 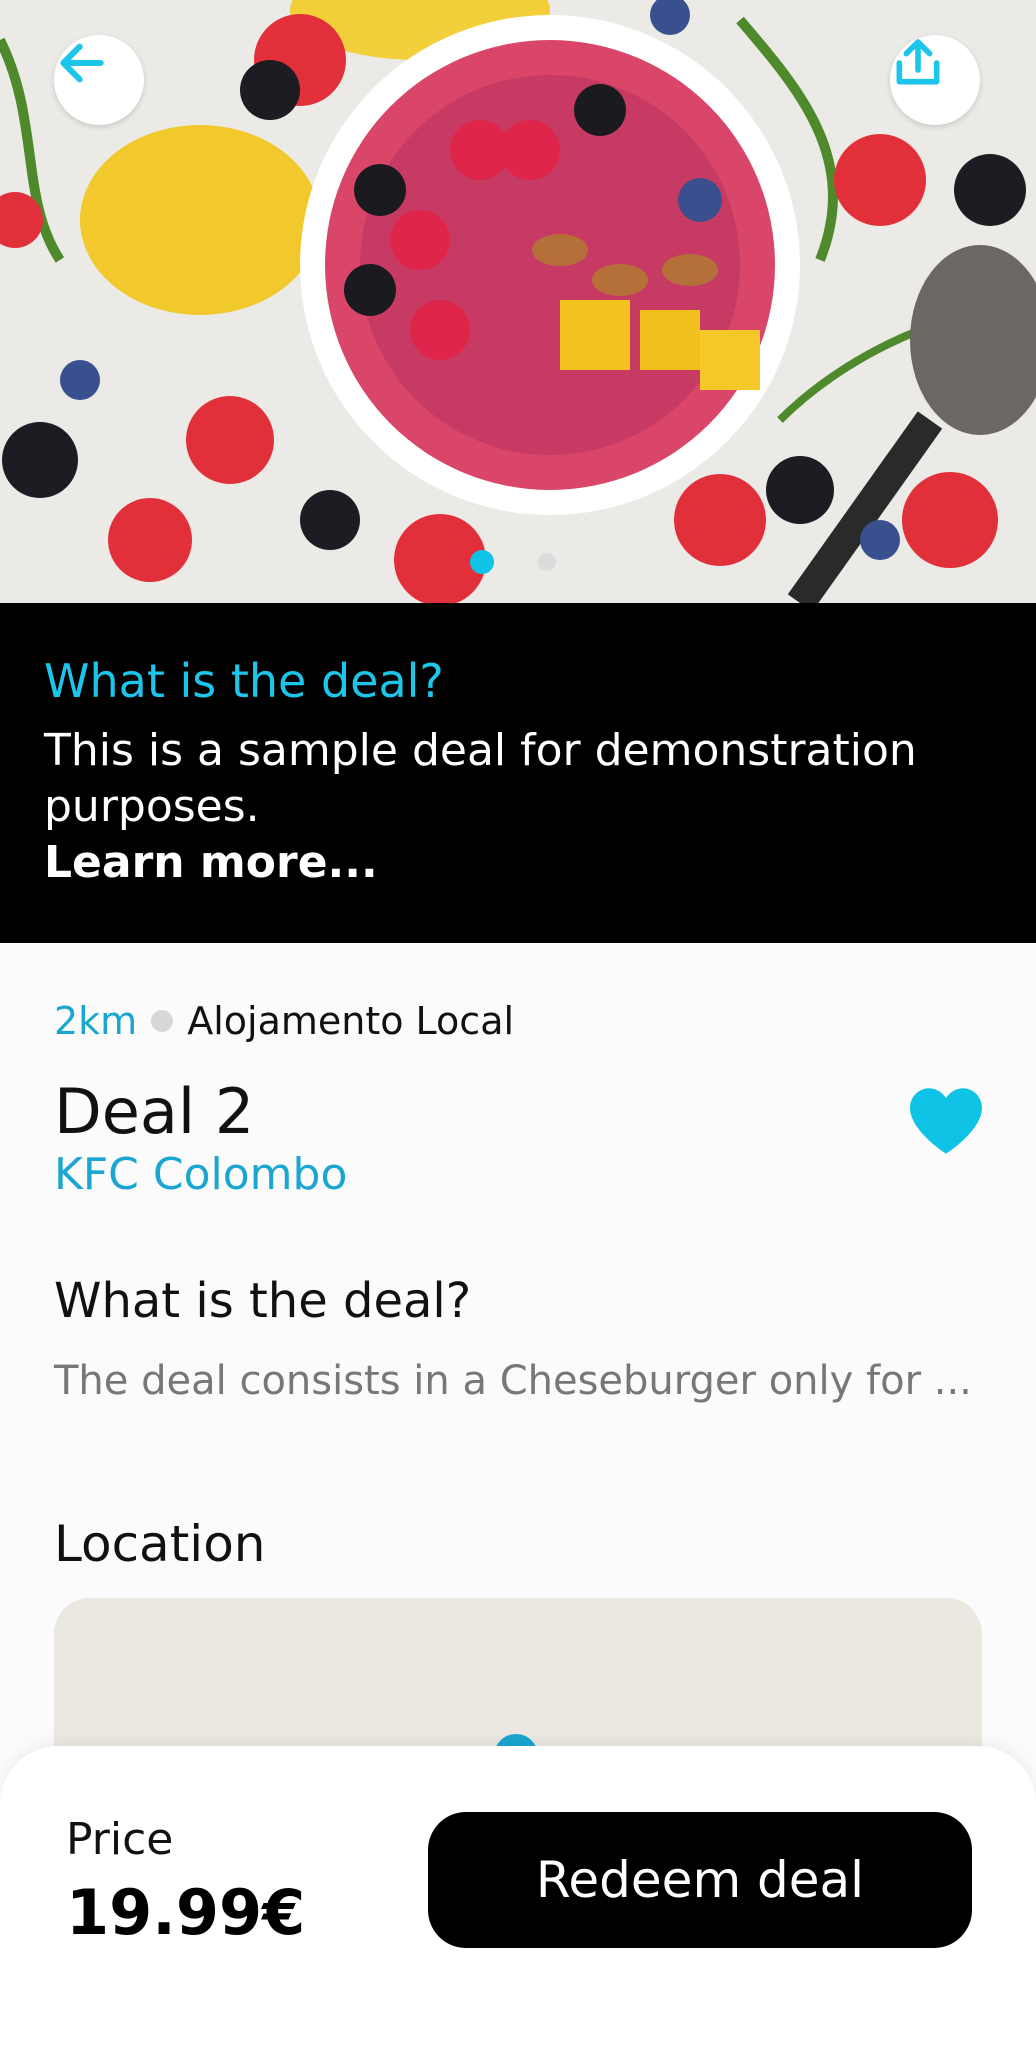 I want to click on redeem-deal-button: Redeem deal, so click(x=700, y=1880).